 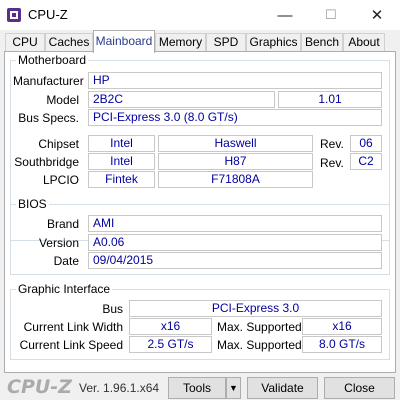 I want to click on maximize-button: ☐, so click(x=331, y=15).